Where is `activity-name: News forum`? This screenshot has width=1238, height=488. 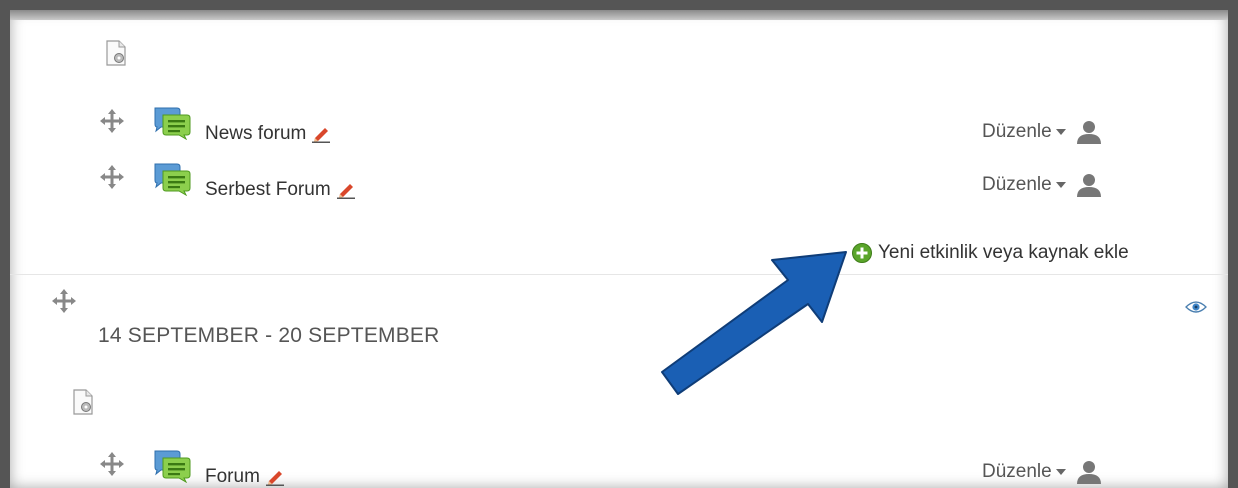 activity-name: News forum is located at coordinates (255, 134).